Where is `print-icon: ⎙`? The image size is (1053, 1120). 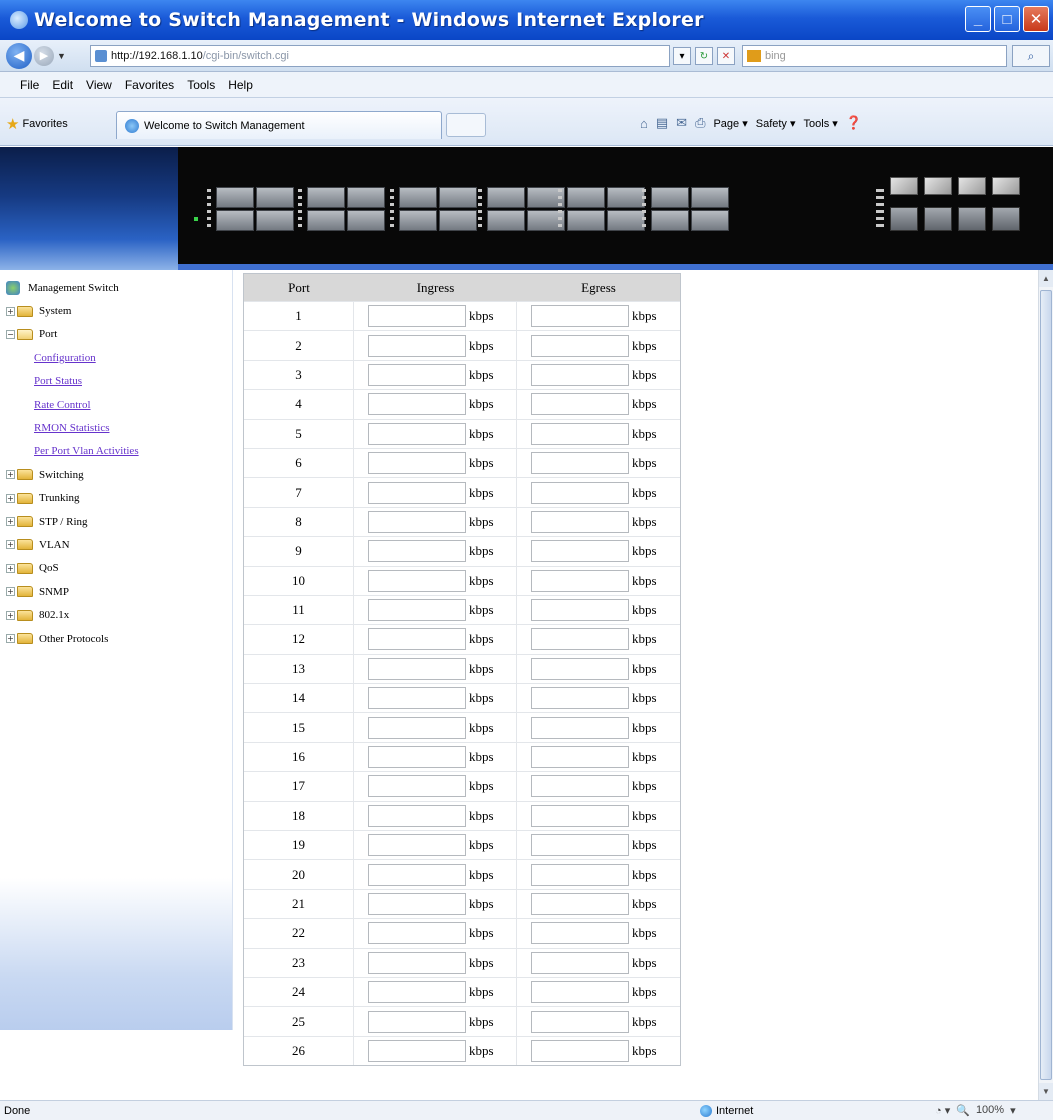
print-icon: ⎙ is located at coordinates (700, 123).